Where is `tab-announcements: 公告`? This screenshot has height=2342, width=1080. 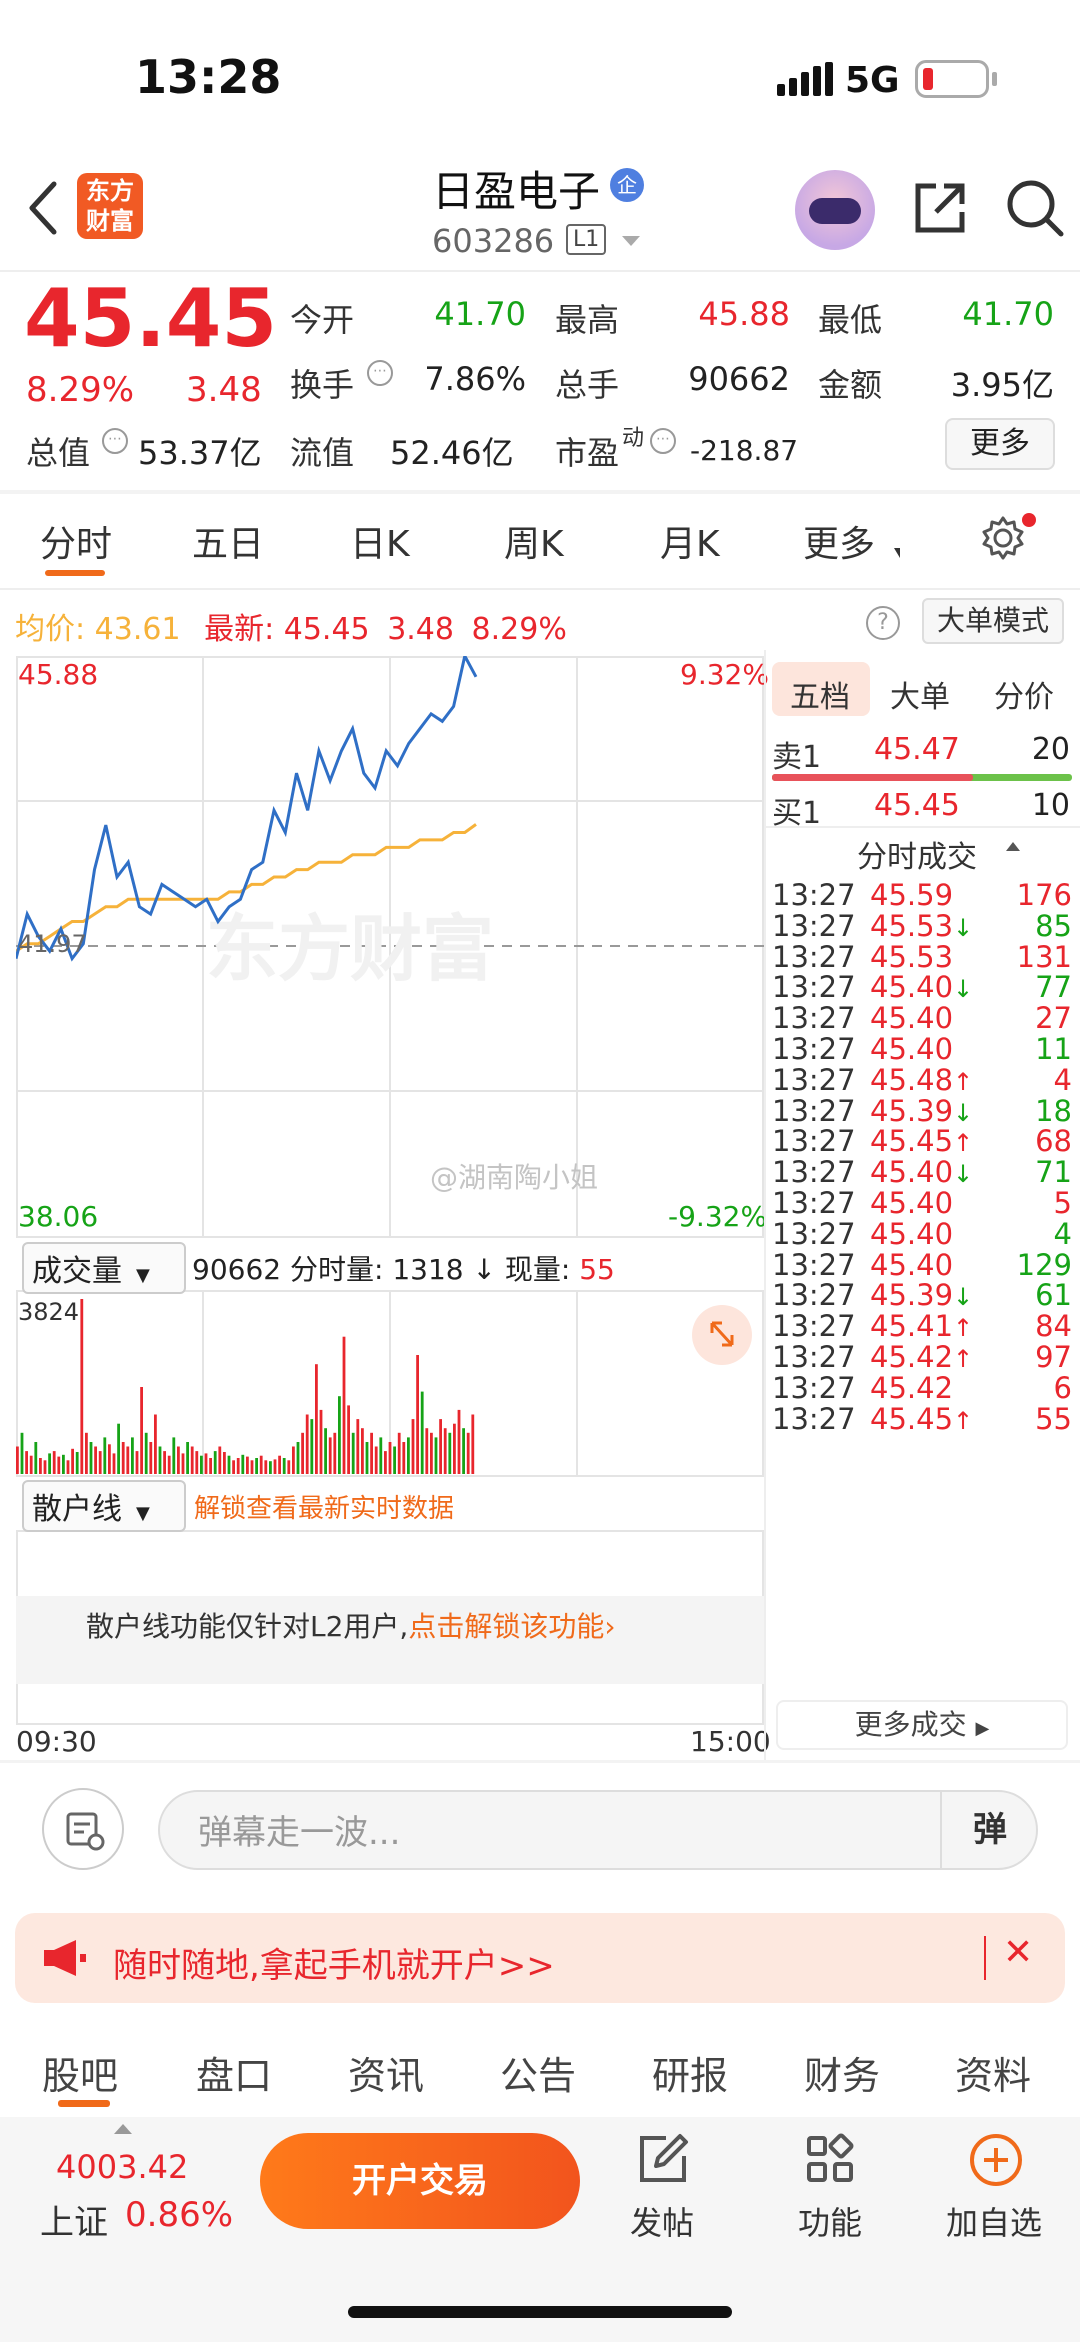
tab-announcements: 公告 is located at coordinates (538, 2072).